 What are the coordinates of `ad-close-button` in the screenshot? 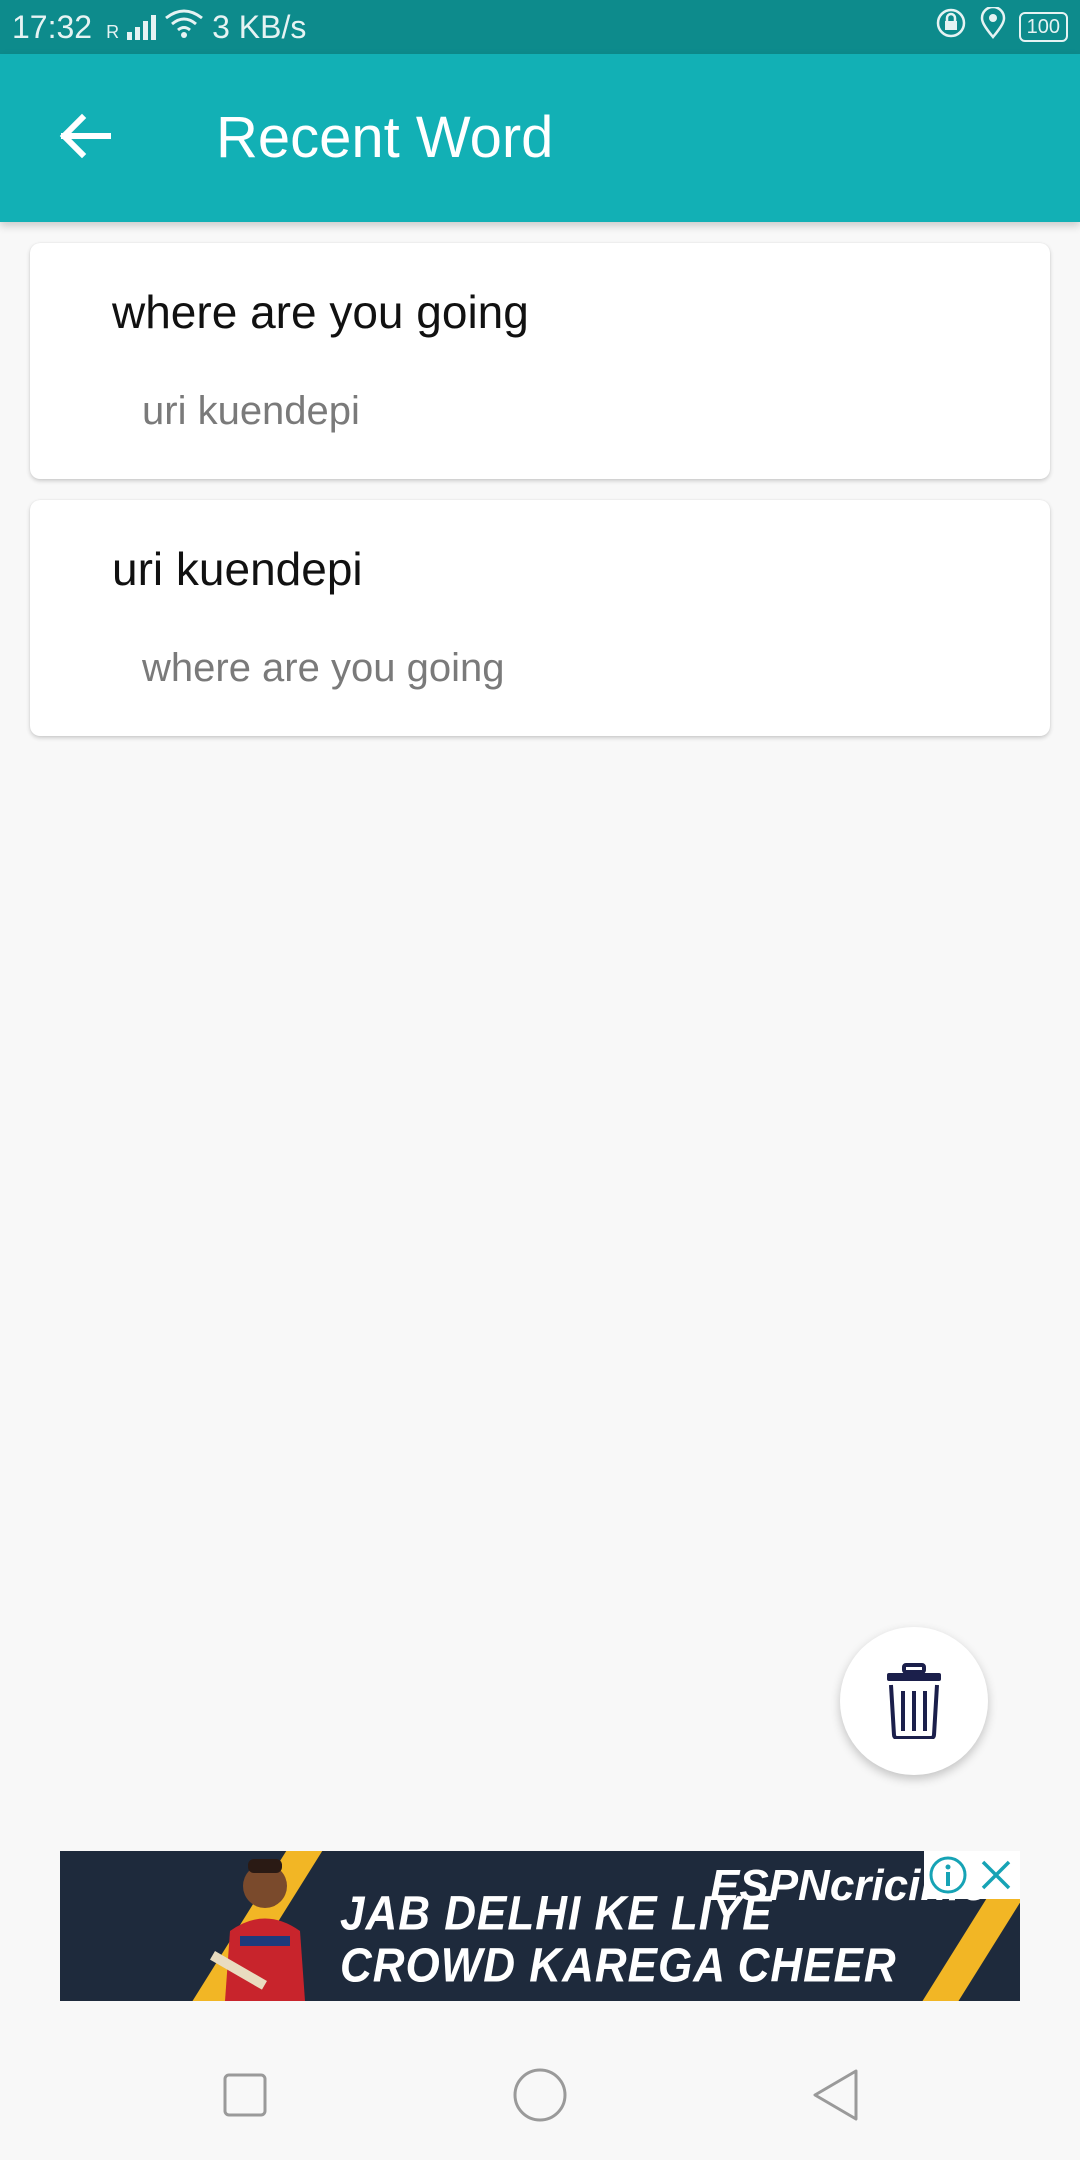 It's located at (996, 1875).